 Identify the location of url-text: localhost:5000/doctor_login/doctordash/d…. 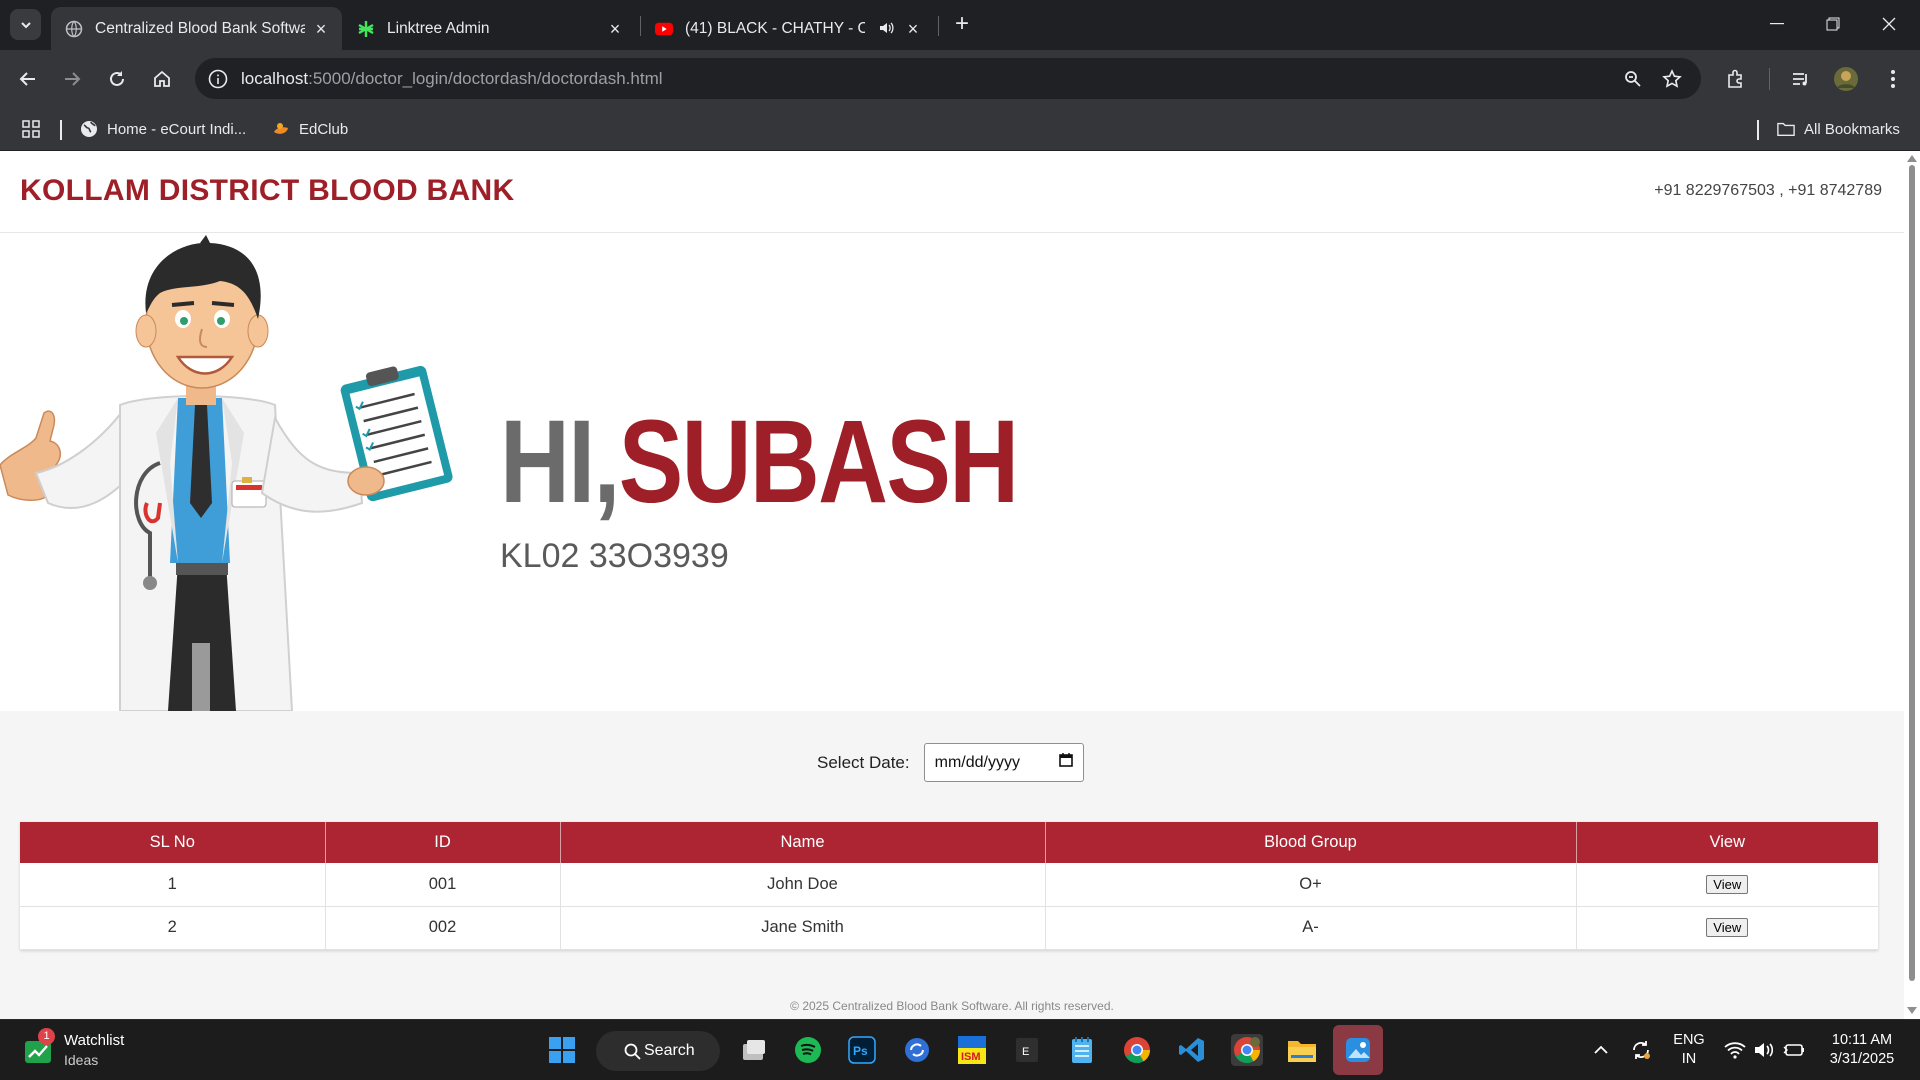
(452, 79).